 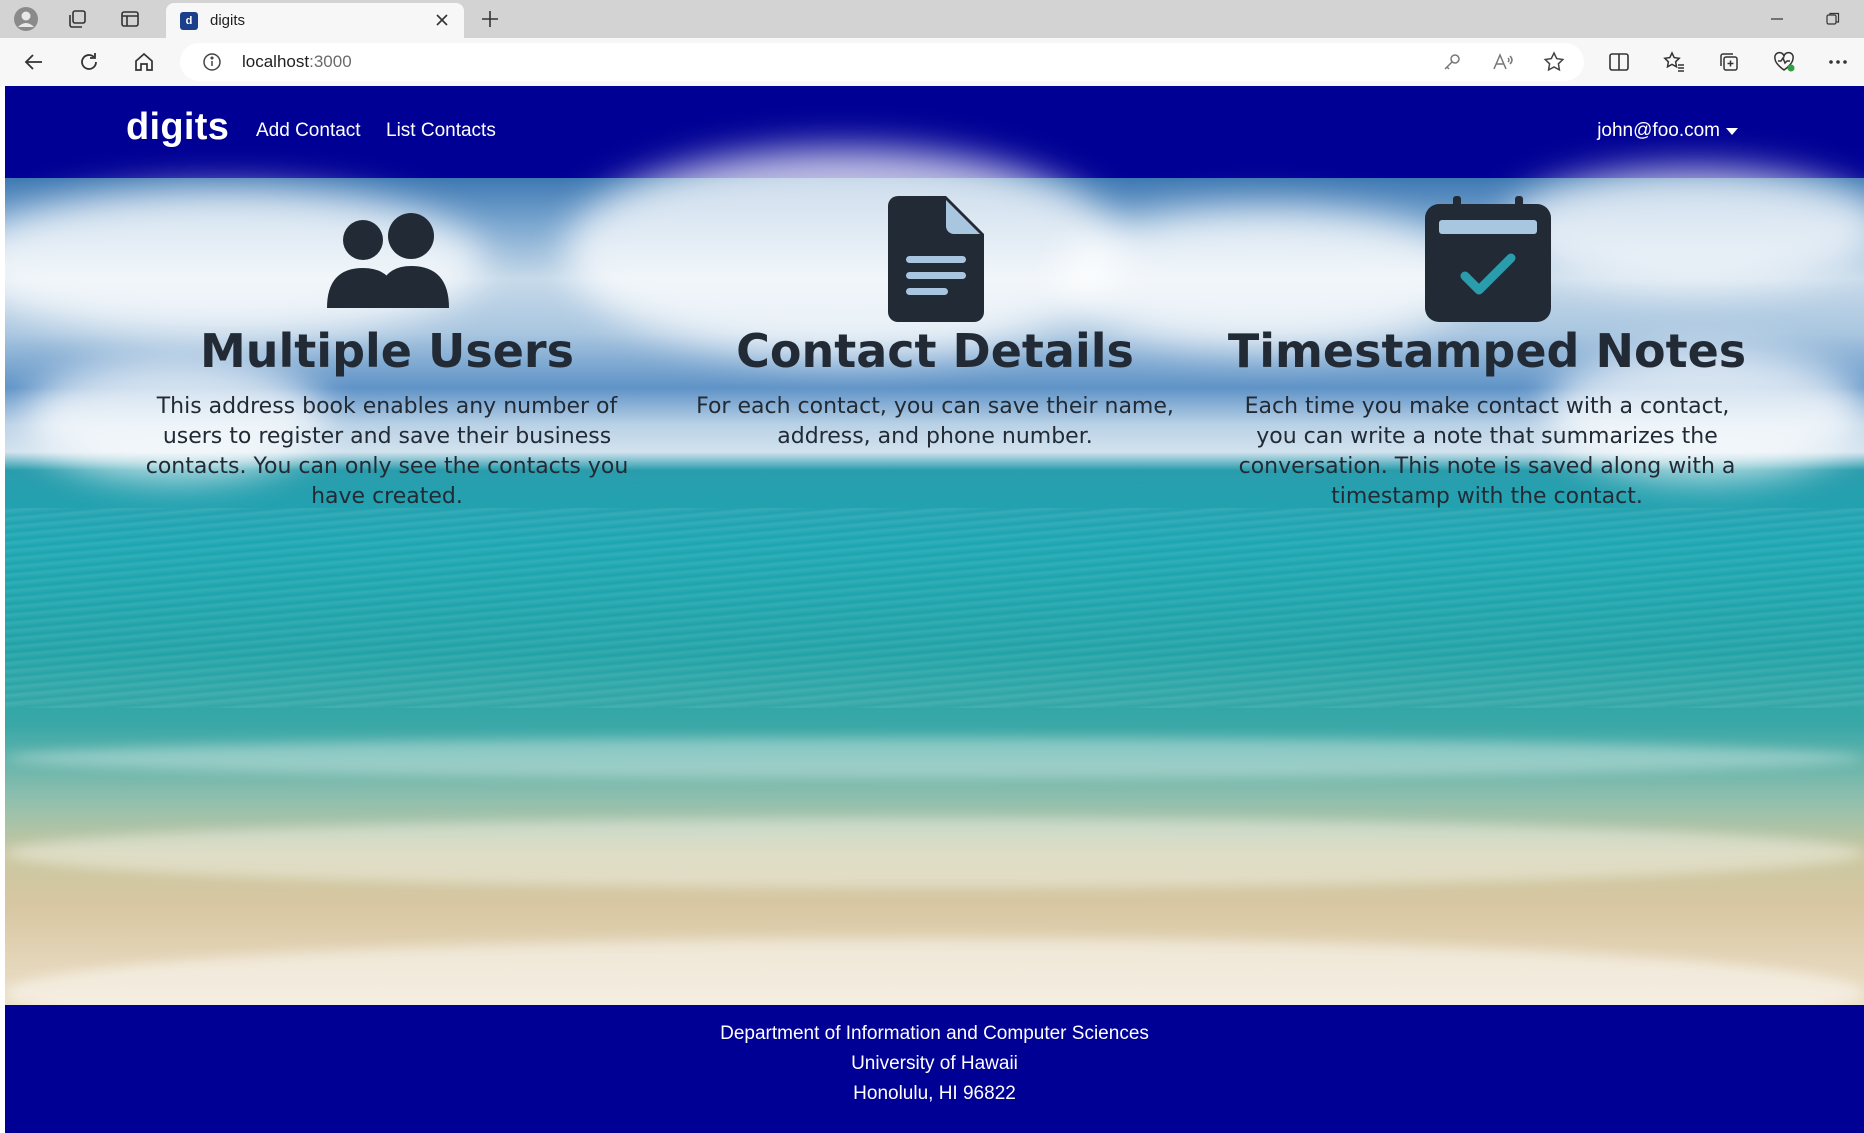 I want to click on footer-address: Honolulu, HI 96822, so click(x=934, y=1093).